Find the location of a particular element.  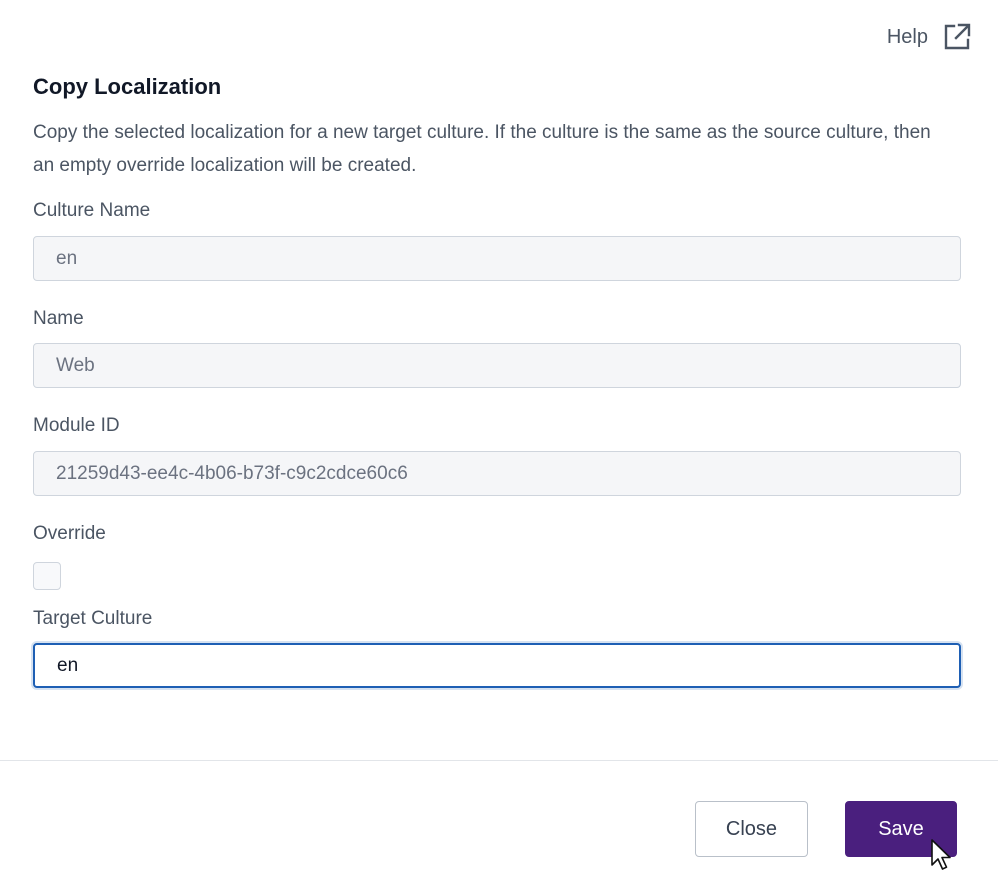

save-button: Save is located at coordinates (901, 829).